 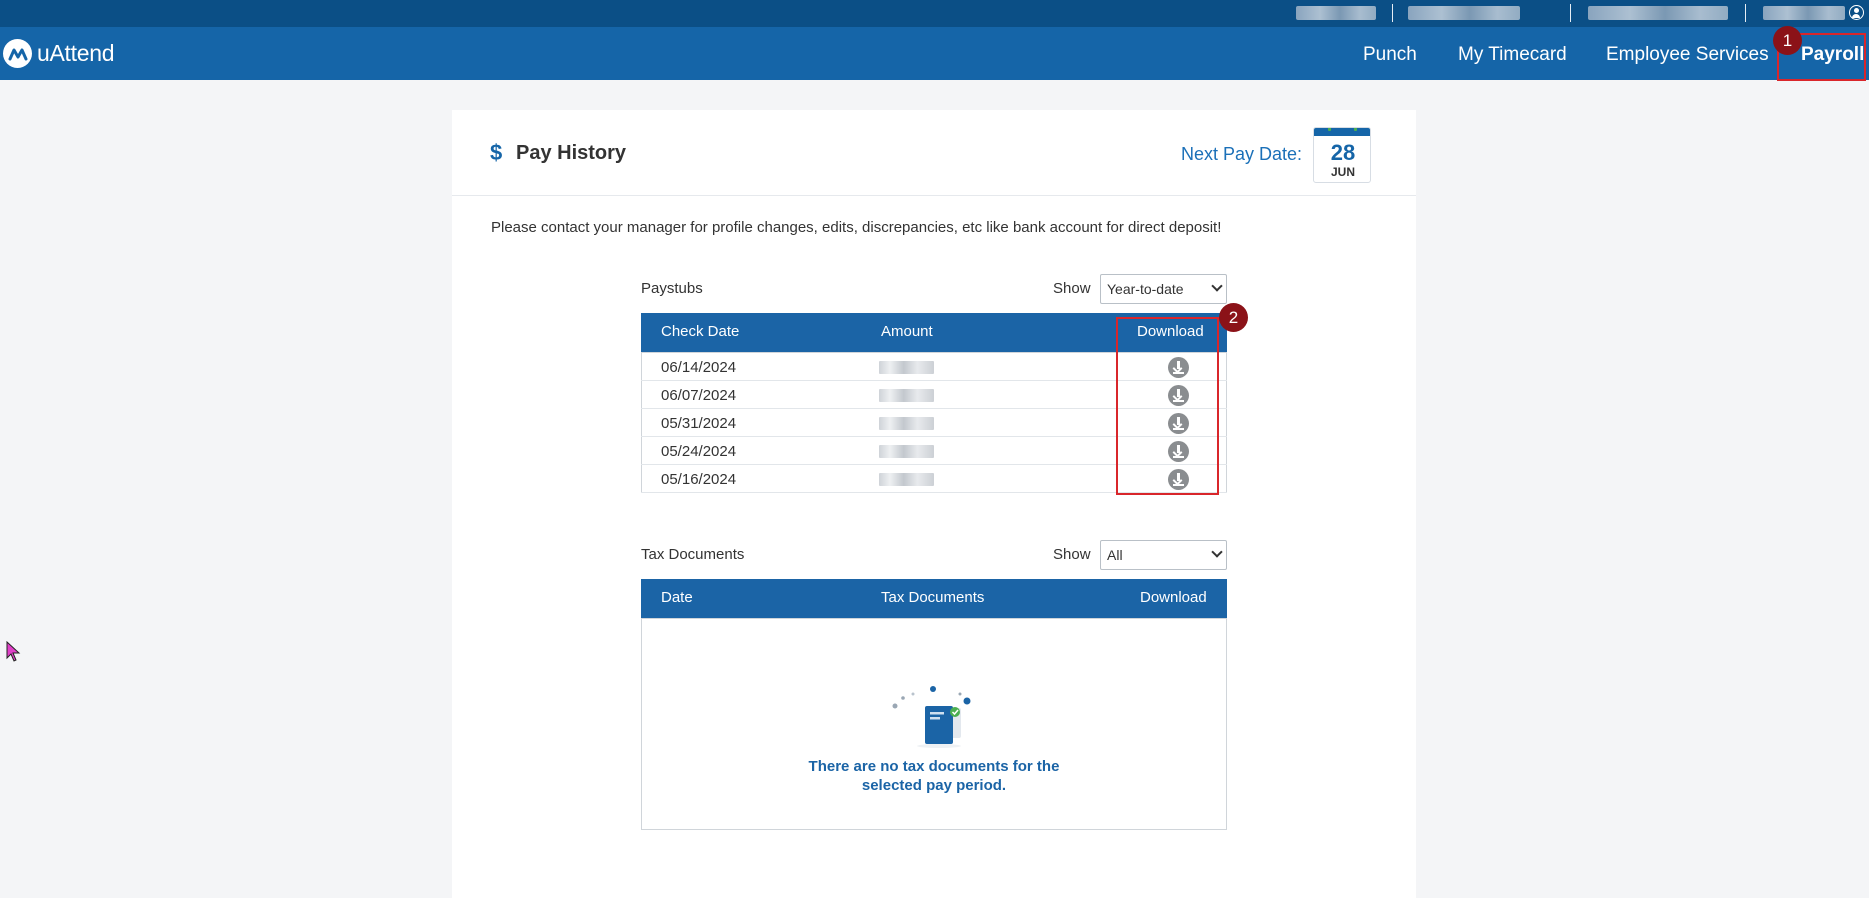 What do you see at coordinates (693, 554) in the screenshot?
I see `tax-documents-label: Tax Documents` at bounding box center [693, 554].